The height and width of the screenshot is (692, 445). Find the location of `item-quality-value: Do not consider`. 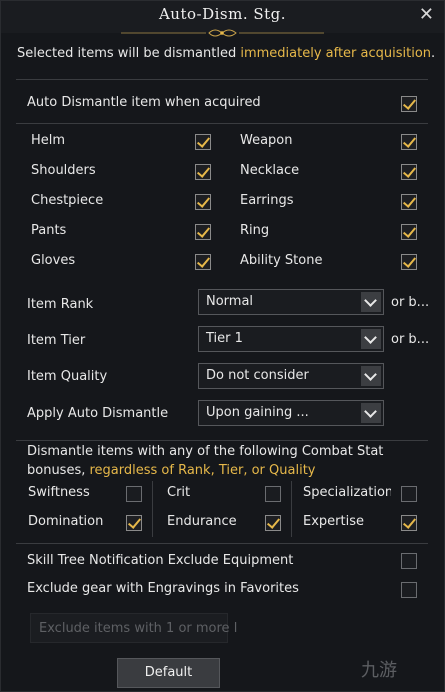

item-quality-value: Do not consider is located at coordinates (257, 375).